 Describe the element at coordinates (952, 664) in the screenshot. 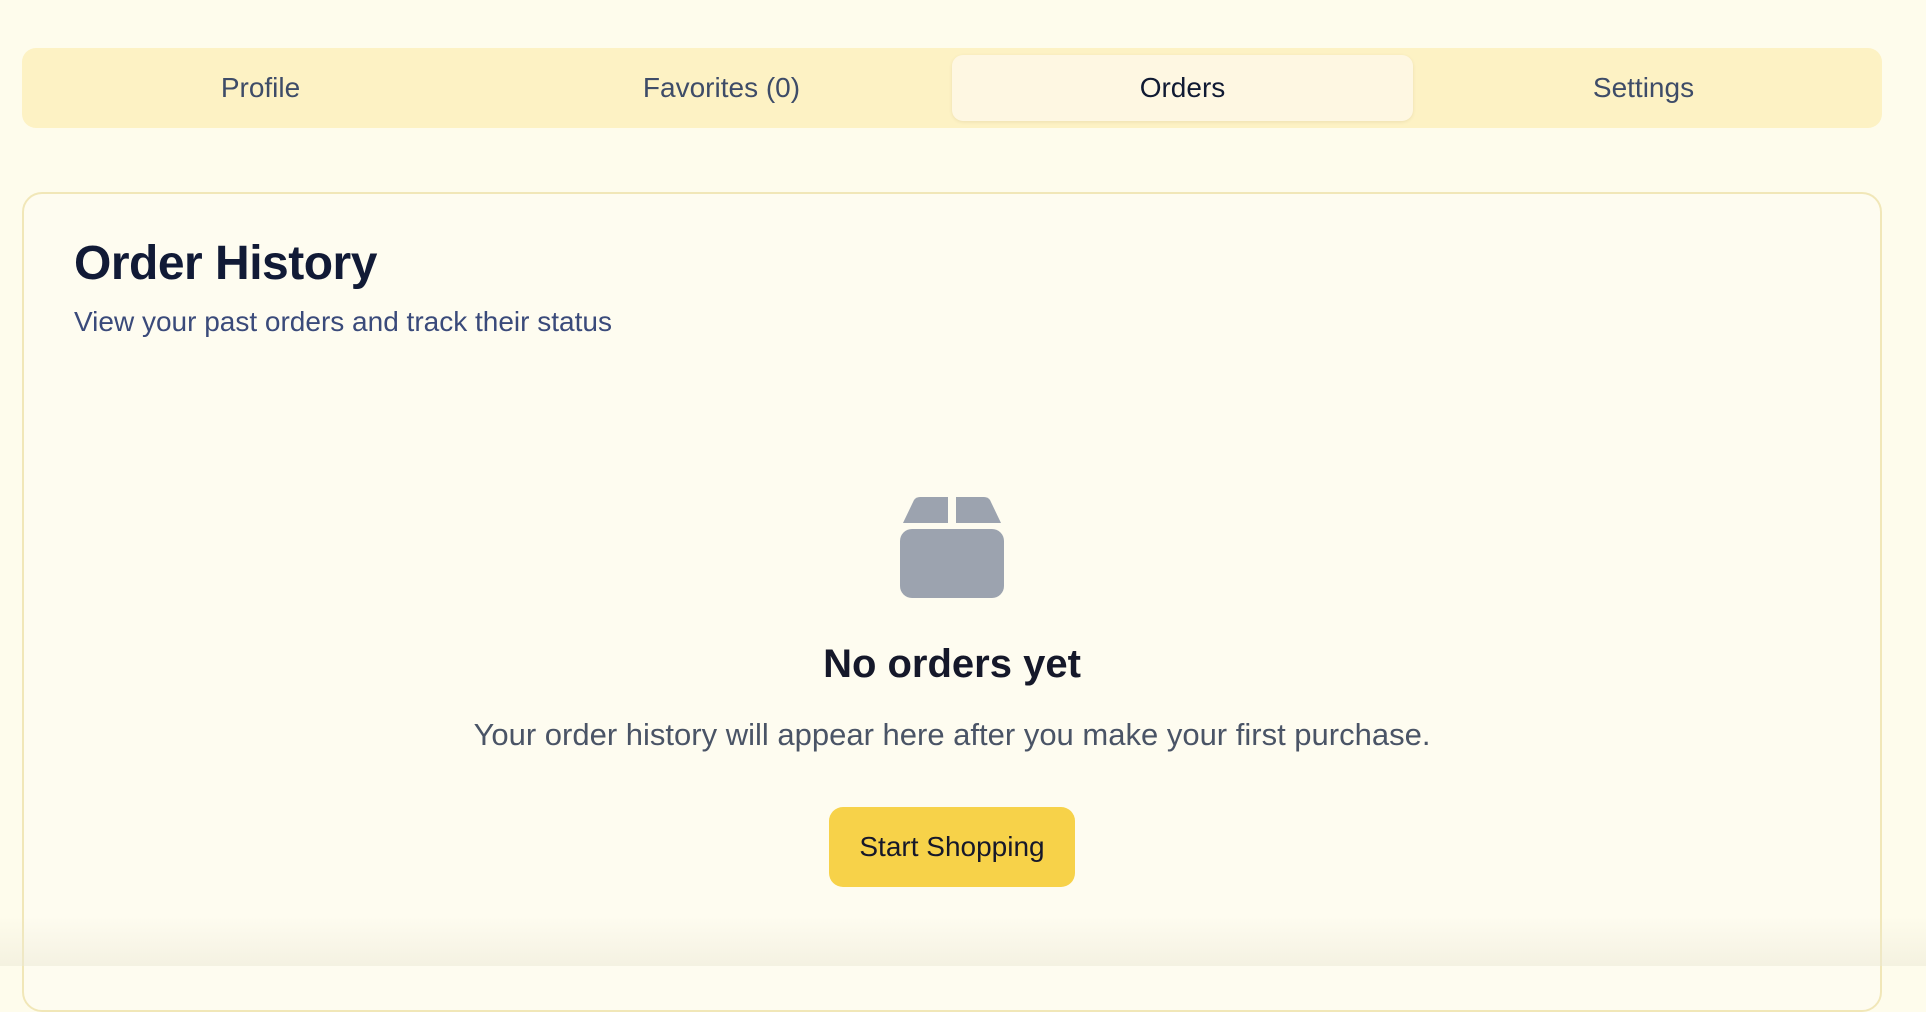

I see `empty-state-title: No orders yet` at that location.